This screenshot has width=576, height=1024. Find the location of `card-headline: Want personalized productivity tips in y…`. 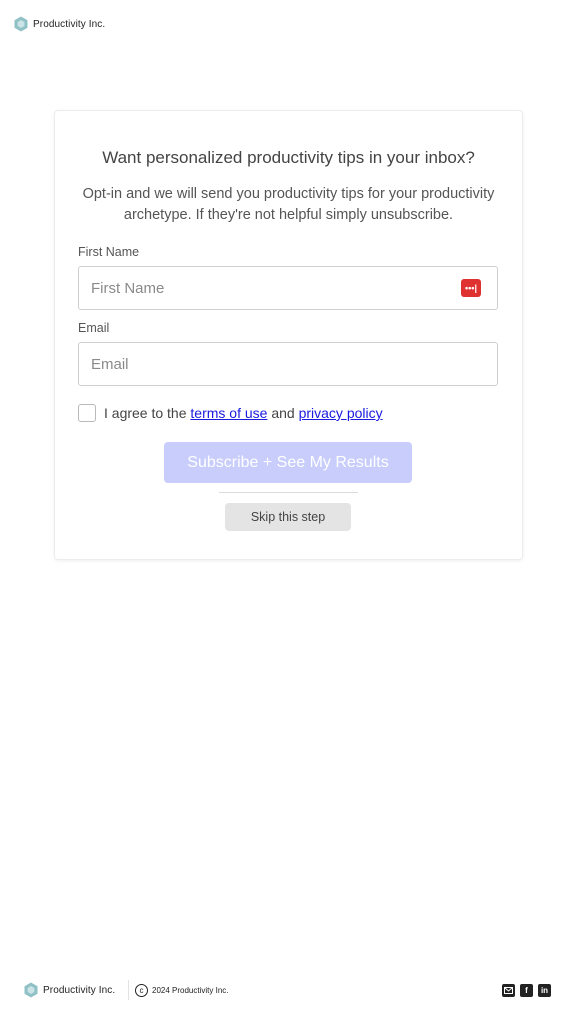

card-headline: Want personalized productivity tips in y… is located at coordinates (288, 157).